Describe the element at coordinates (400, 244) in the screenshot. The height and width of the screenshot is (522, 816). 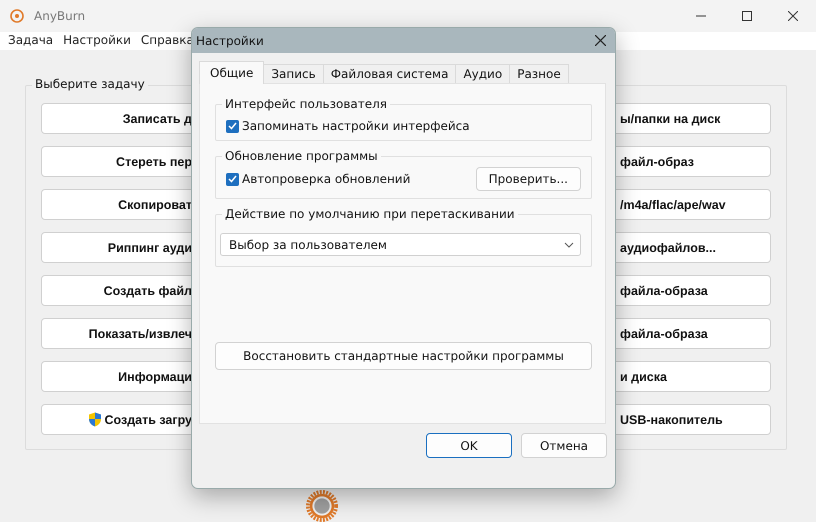
I see `dropdown: Выбор за пользователем` at that location.